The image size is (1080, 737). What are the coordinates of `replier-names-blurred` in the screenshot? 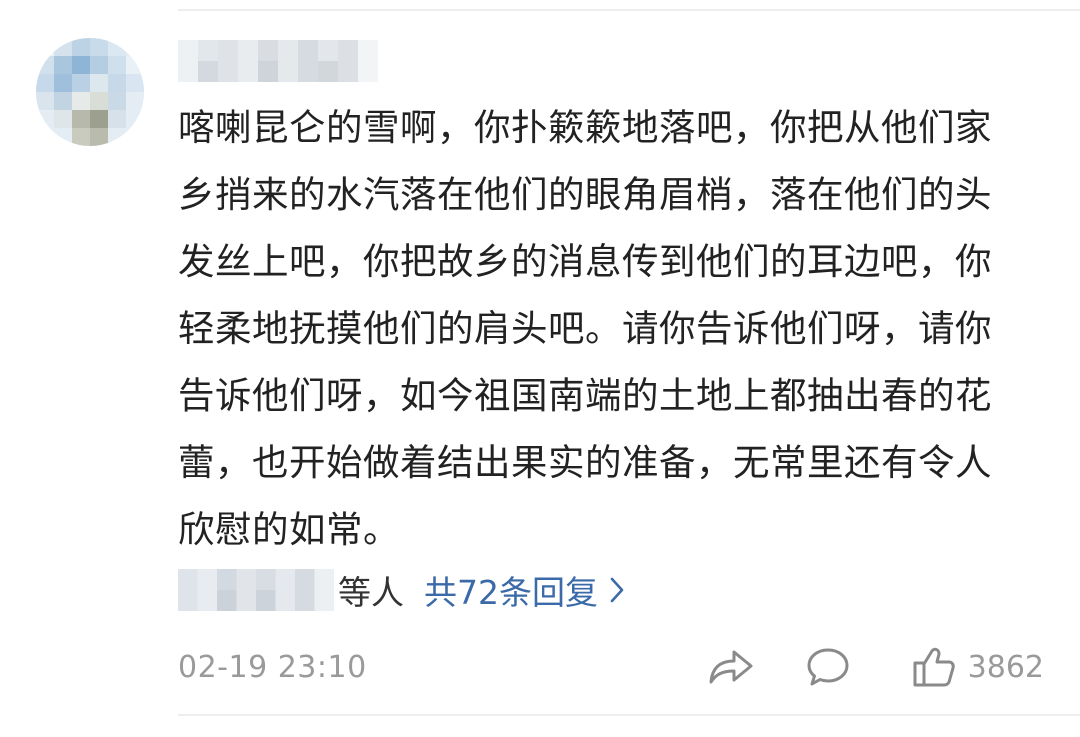 It's located at (256, 590).